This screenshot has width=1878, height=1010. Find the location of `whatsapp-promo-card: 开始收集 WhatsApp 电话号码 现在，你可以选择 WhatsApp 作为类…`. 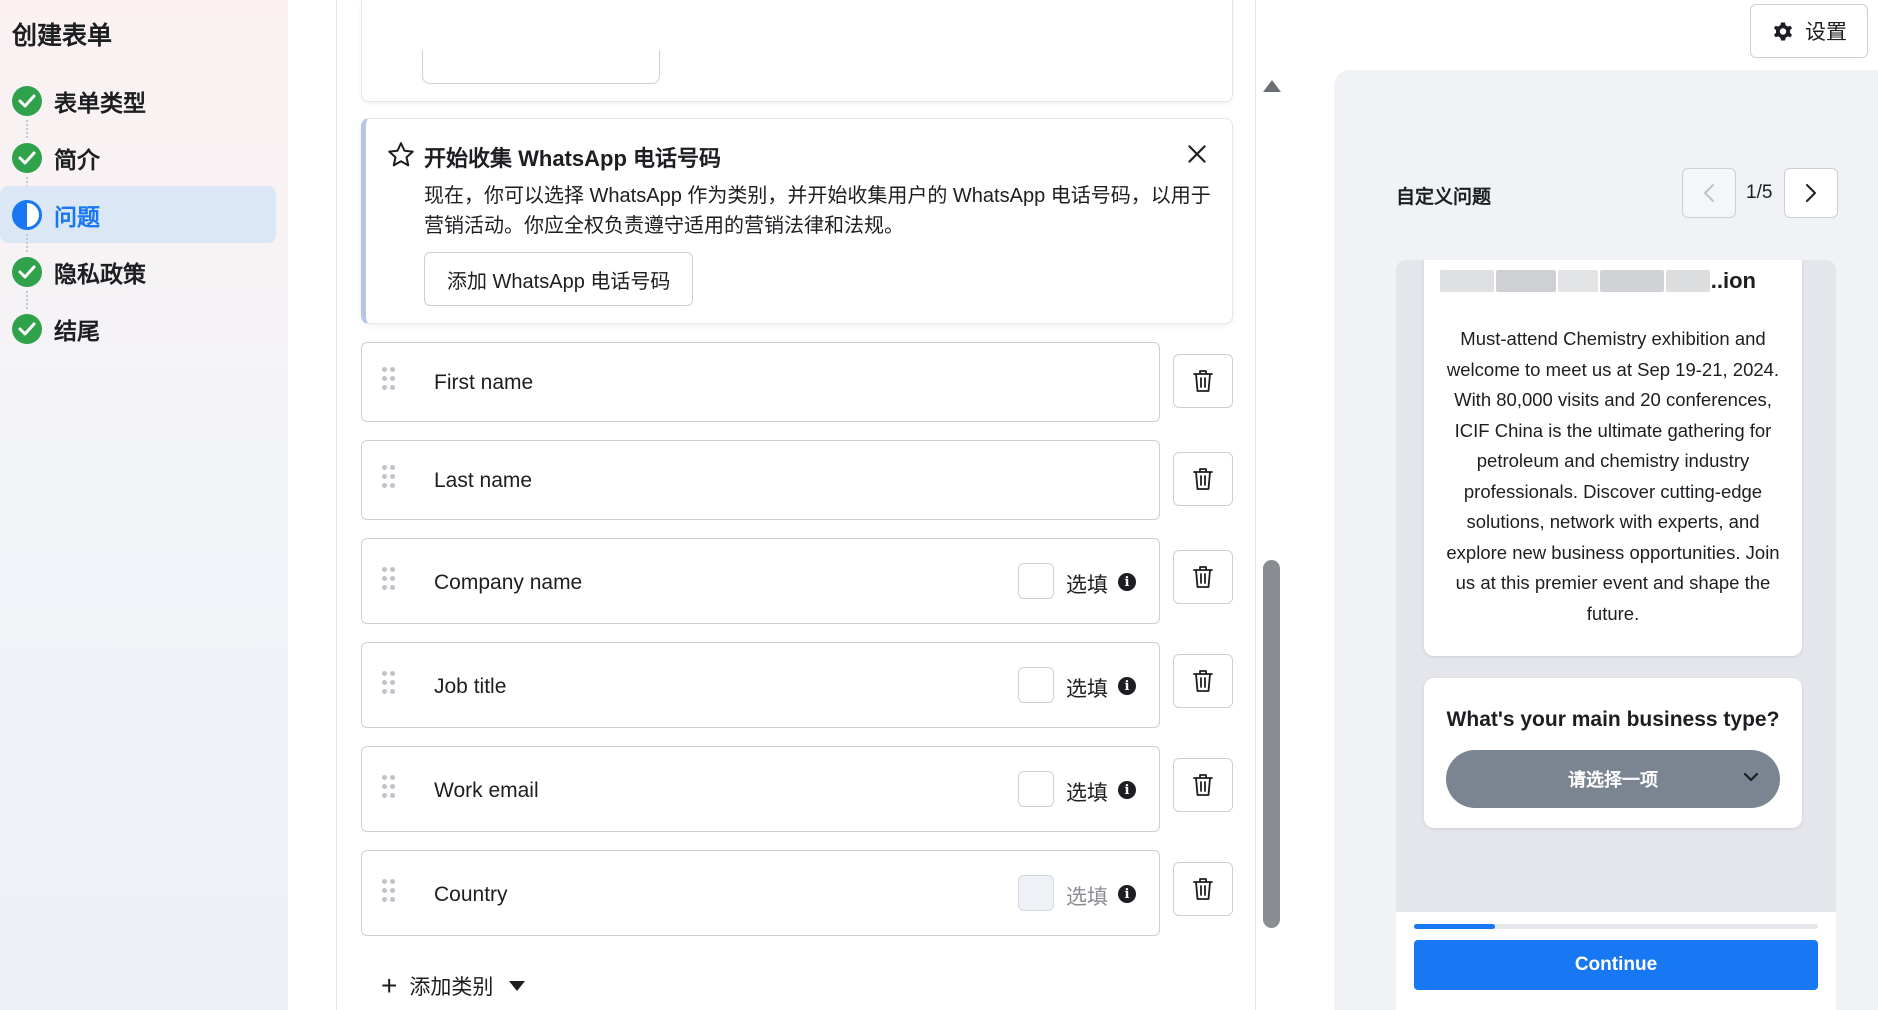

whatsapp-promo-card: 开始收集 WhatsApp 电话号码 现在，你可以选择 WhatsApp 作为类… is located at coordinates (797, 221).